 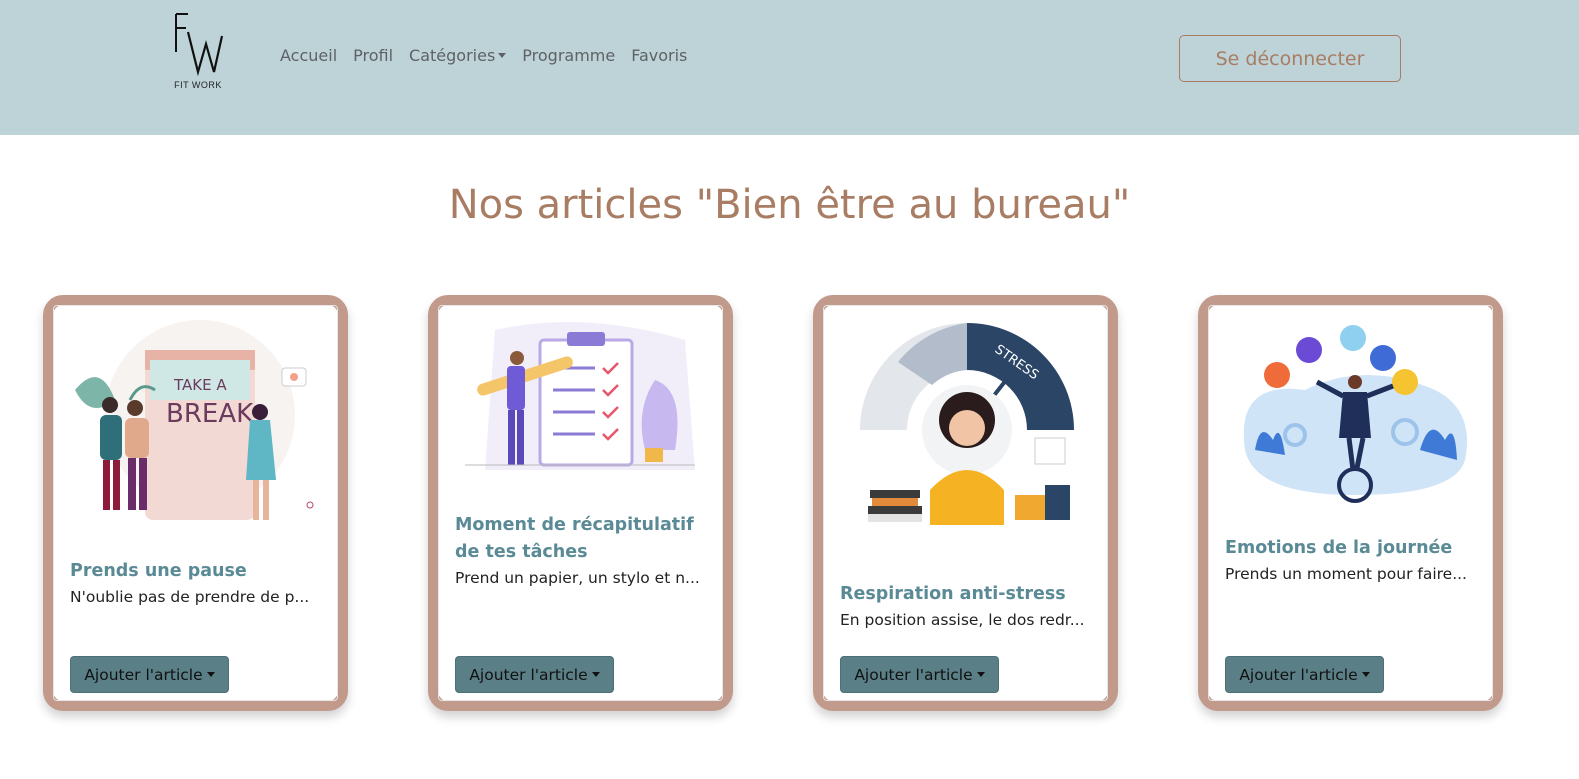 What do you see at coordinates (1352, 425) in the screenshot?
I see `juggling-emotions-illustration` at bounding box center [1352, 425].